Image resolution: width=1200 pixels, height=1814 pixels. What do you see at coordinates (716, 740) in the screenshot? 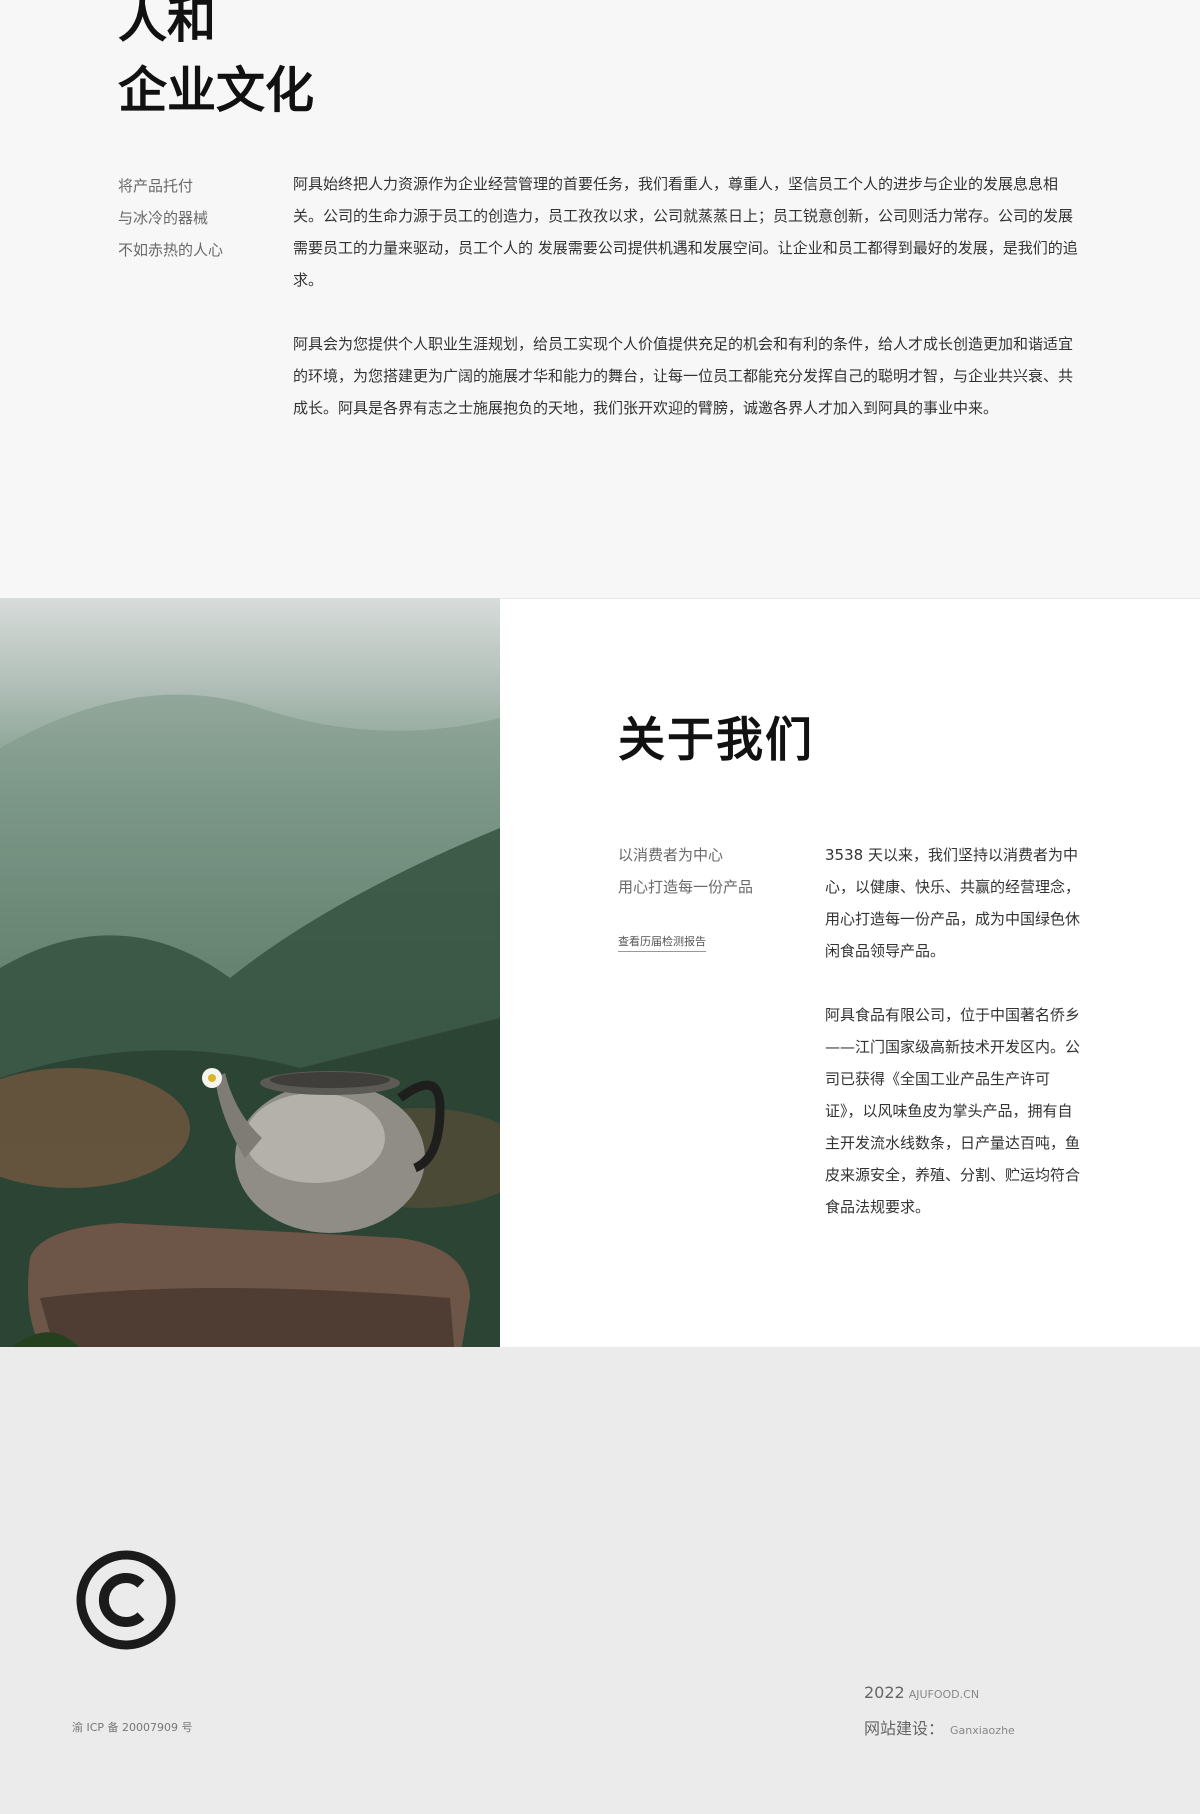
I see `about-title: 关于我们` at bounding box center [716, 740].